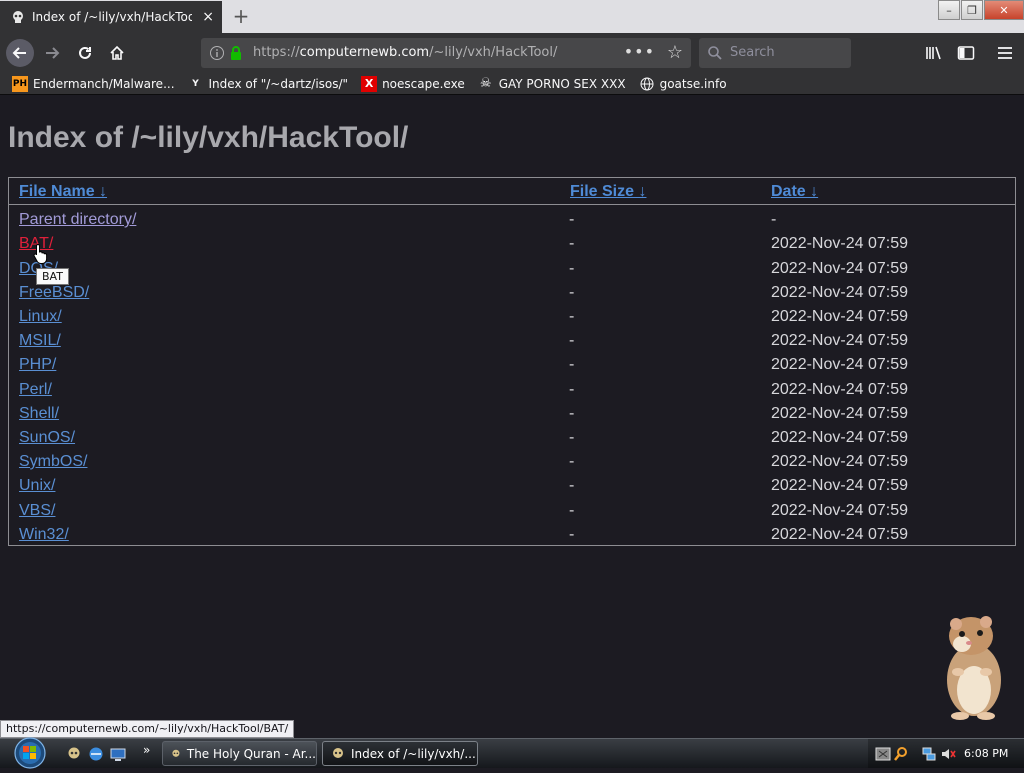 This screenshot has width=1024, height=773. I want to click on taskbar-clock: 6:08 PM, so click(986, 753).